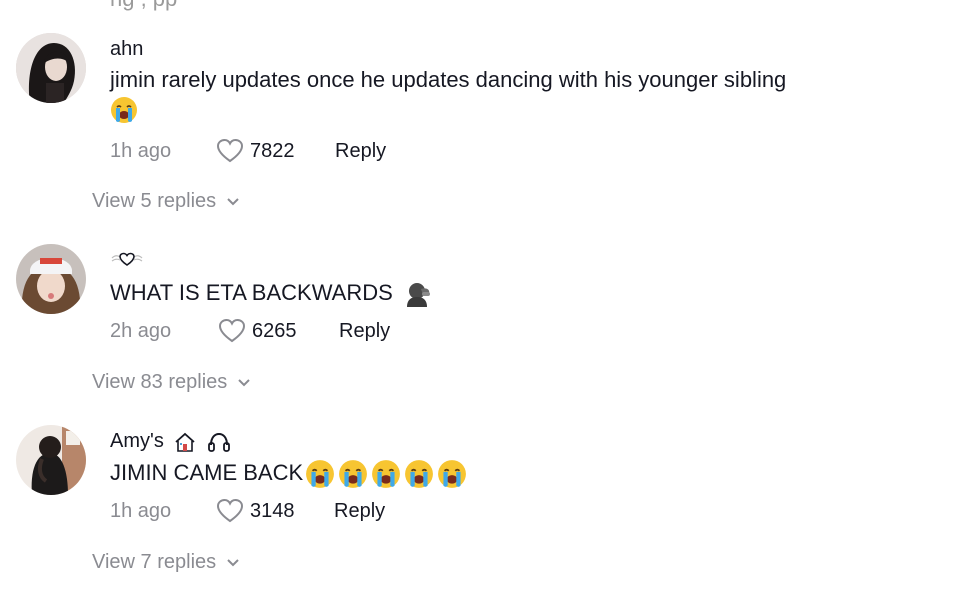  What do you see at coordinates (207, 472) in the screenshot?
I see `comment-text: JIMIN CAME BACK` at bounding box center [207, 472].